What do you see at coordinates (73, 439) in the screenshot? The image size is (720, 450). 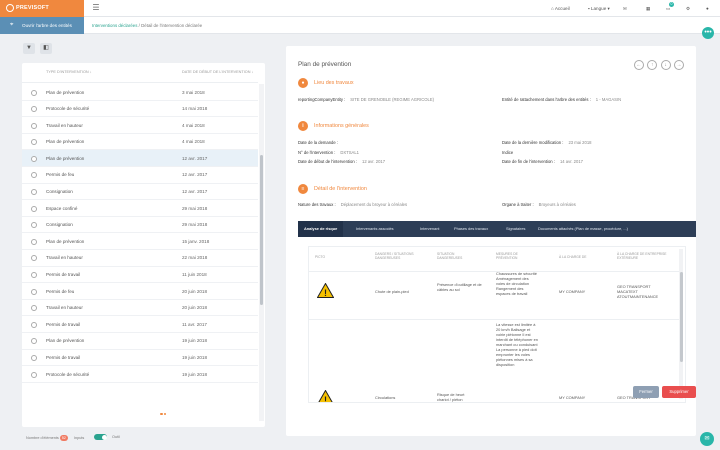 I see `list-footer: Nombre d'éléments 52 Inputs Outil` at bounding box center [73, 439].